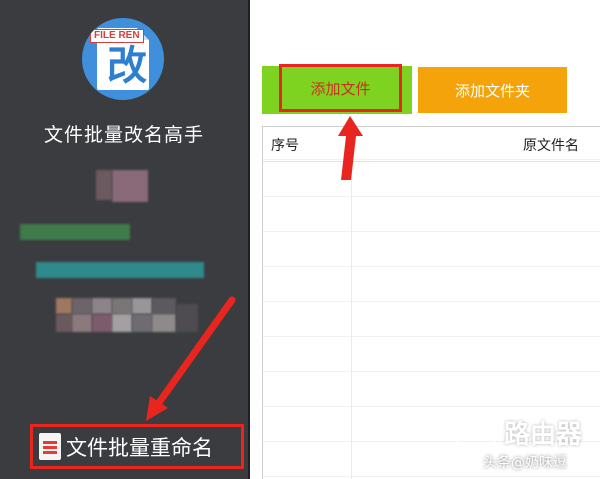 This screenshot has width=600, height=479. What do you see at coordinates (525, 463) in the screenshot?
I see `watermark-credit: 头条@奶味逗` at bounding box center [525, 463].